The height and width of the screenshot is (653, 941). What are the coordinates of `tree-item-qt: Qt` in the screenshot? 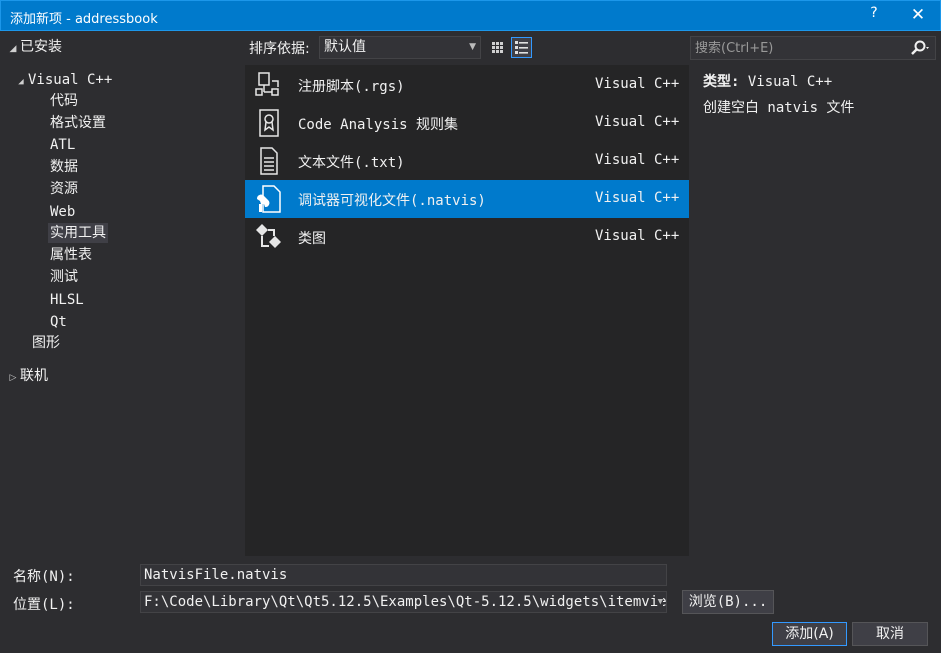 It's located at (58, 322).